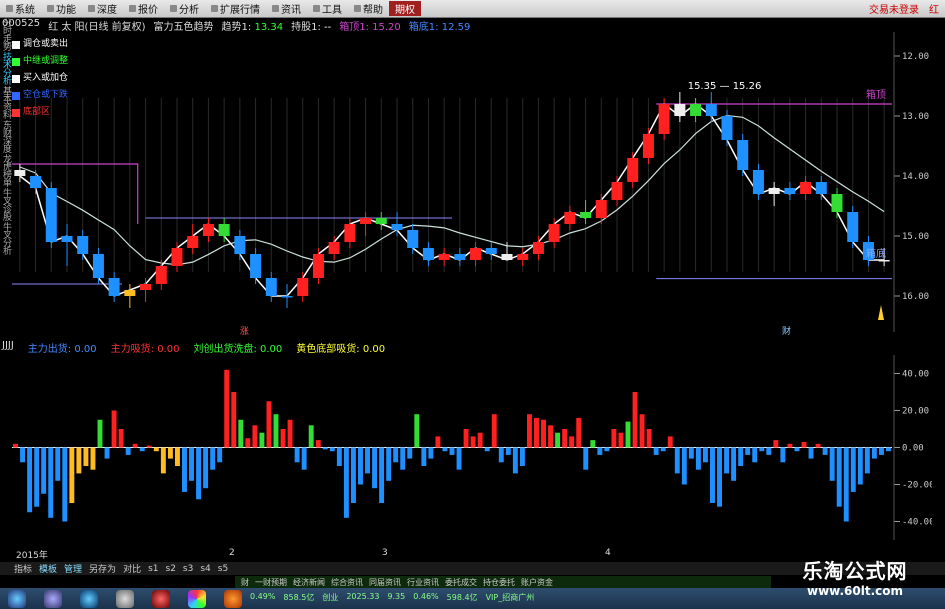 The height and width of the screenshot is (609, 945). I want to click on ticker-item: 858.5亿, so click(299, 597).